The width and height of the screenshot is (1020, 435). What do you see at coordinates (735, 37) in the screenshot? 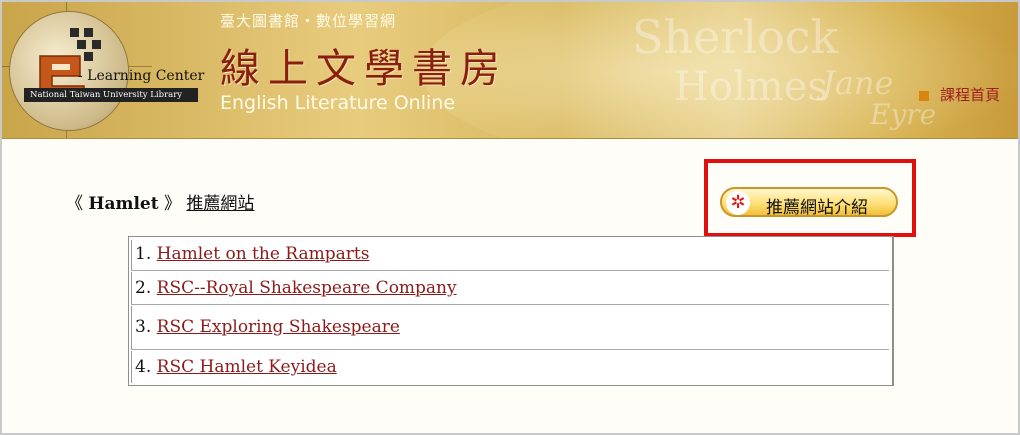
I see `banner-bg-word: Sherlock` at bounding box center [735, 37].